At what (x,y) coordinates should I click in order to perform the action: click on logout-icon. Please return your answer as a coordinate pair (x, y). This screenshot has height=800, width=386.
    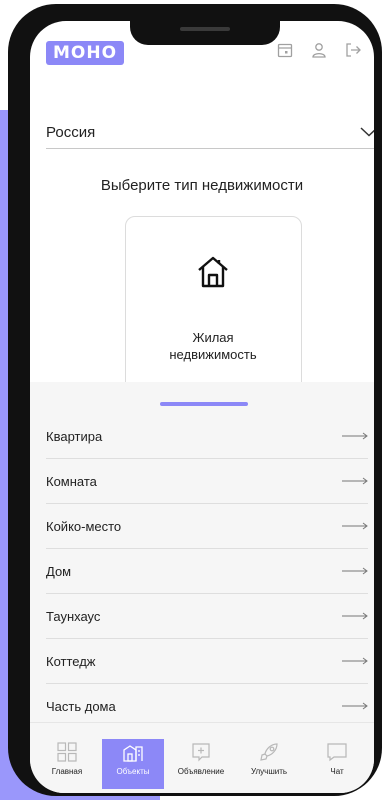
    Looking at the image, I should click on (353, 50).